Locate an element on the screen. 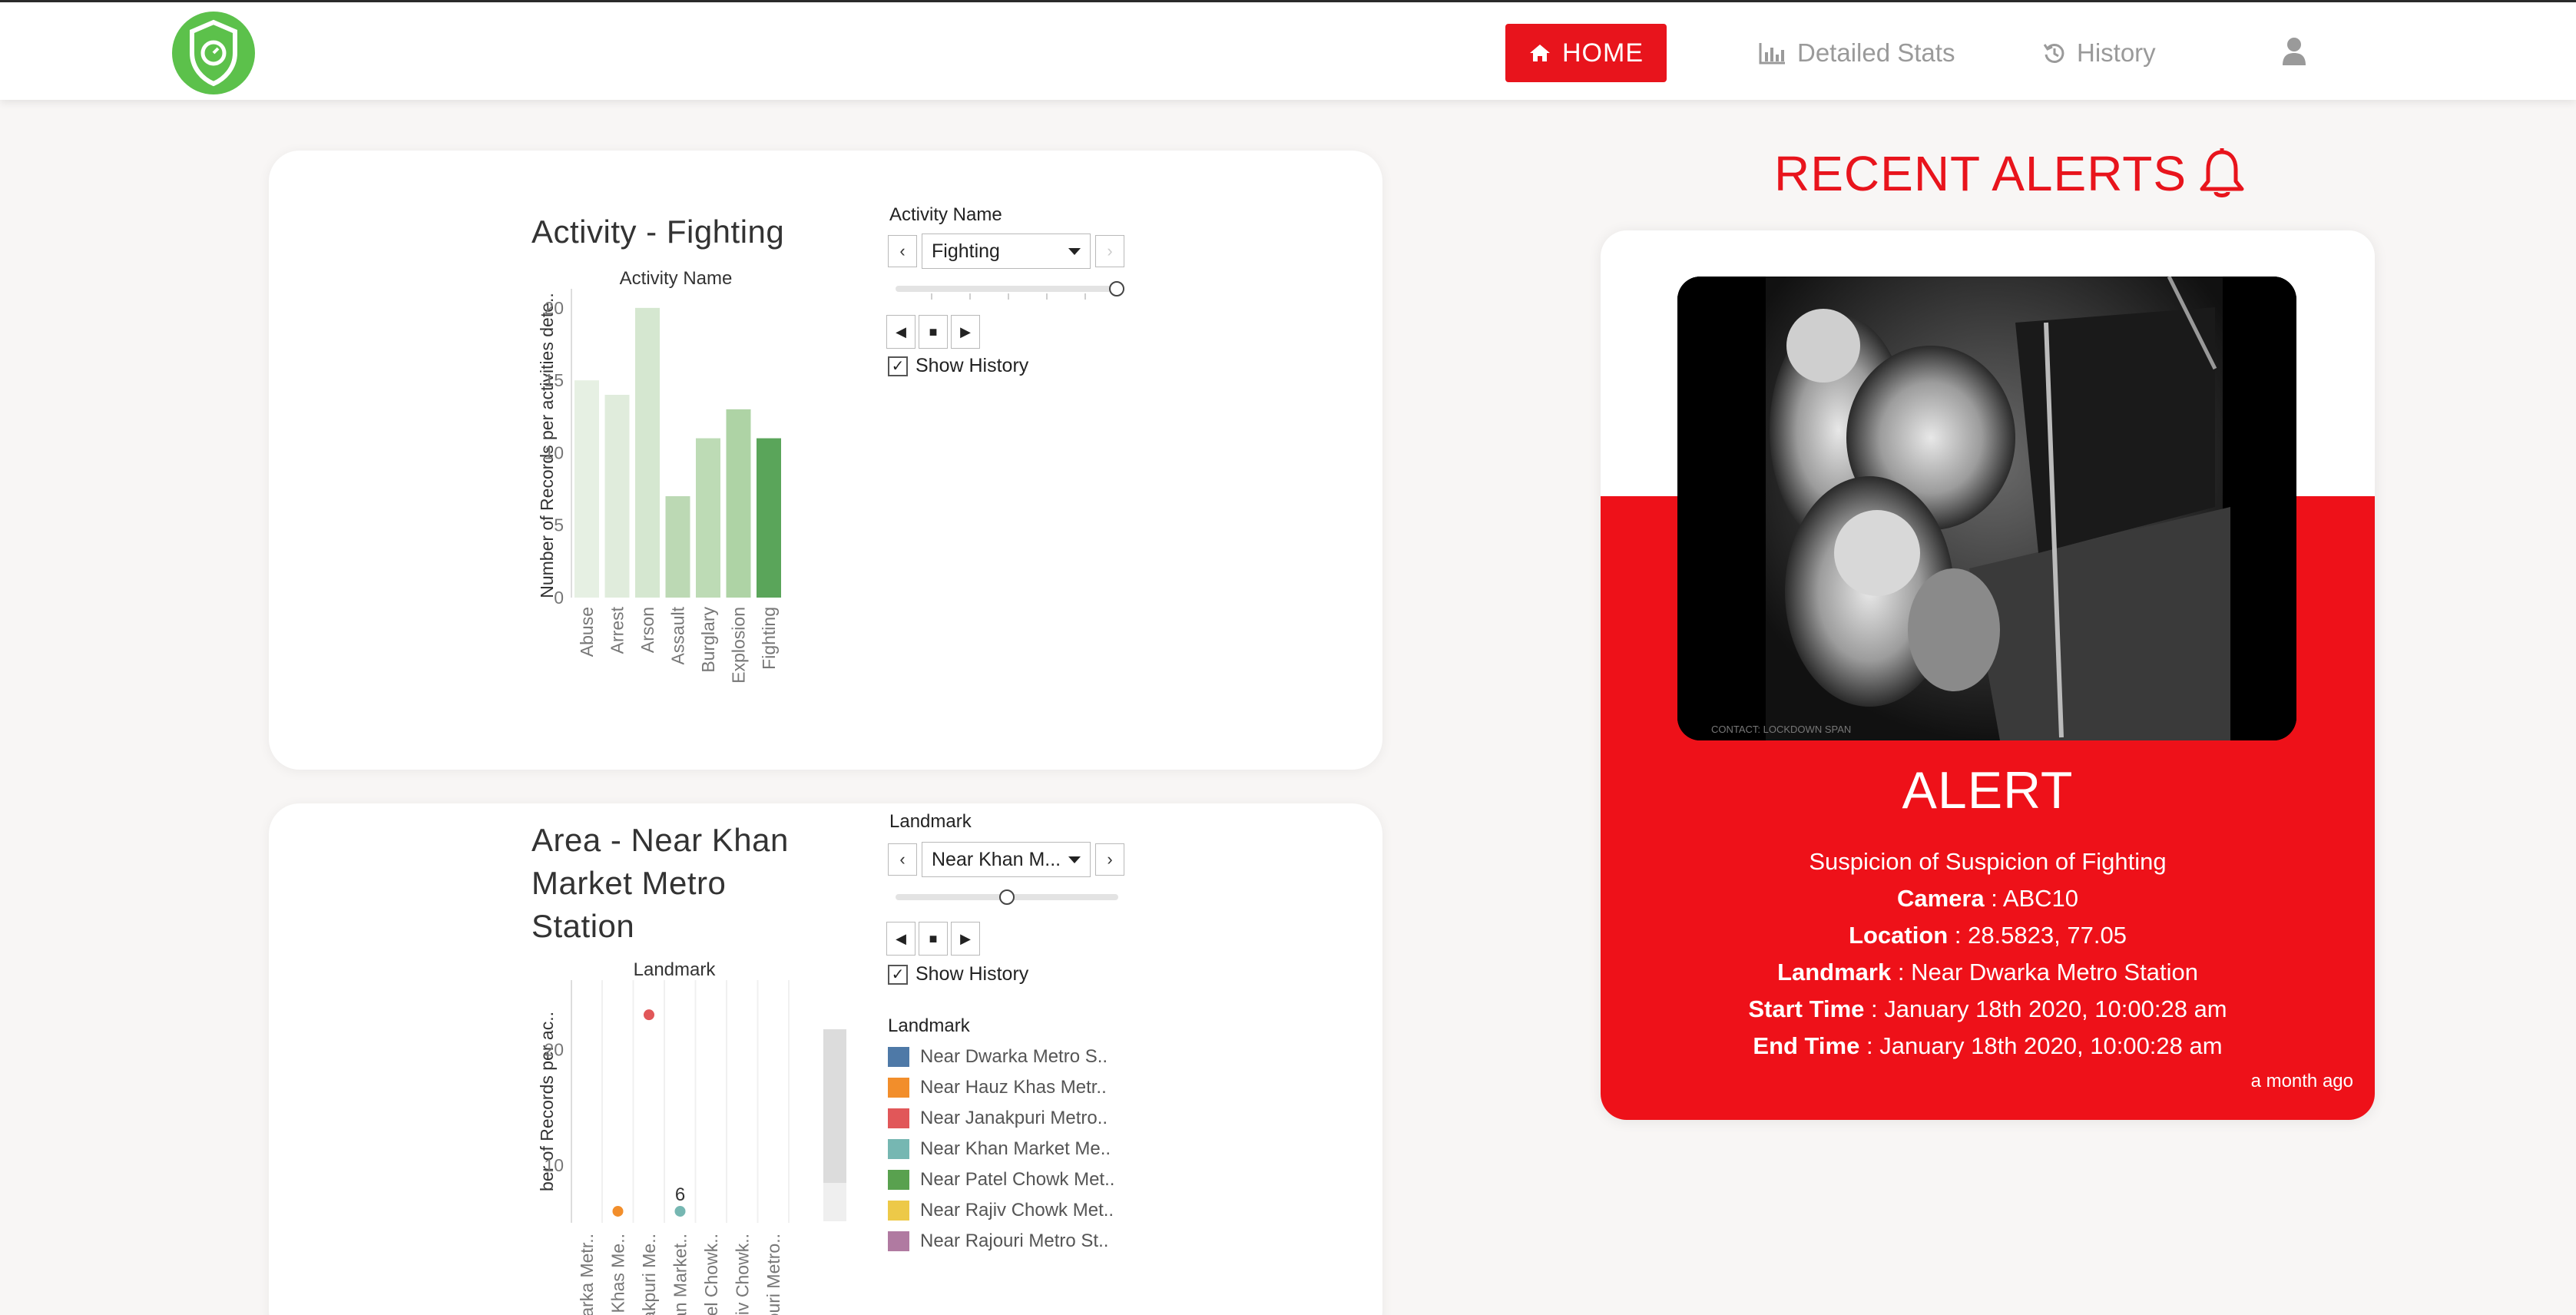 The image size is (2576, 1315). bar-chart-y-tick: 5 is located at coordinates (559, 525).